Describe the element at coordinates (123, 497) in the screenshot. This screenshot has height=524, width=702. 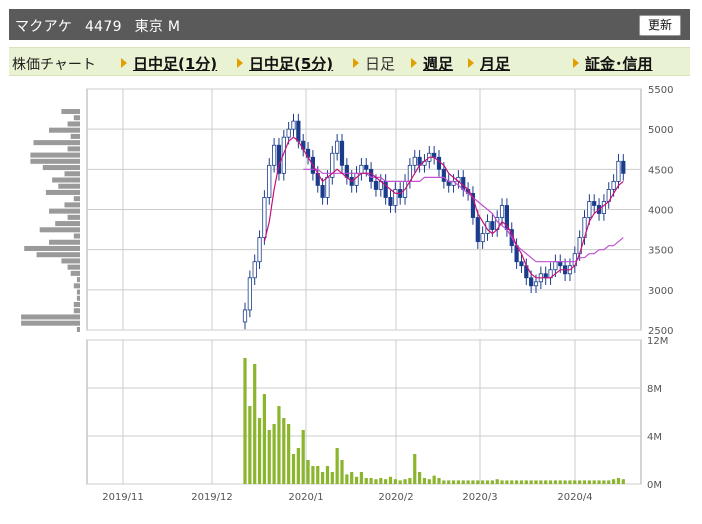
I see `x-tick-label: 2019/11` at that location.